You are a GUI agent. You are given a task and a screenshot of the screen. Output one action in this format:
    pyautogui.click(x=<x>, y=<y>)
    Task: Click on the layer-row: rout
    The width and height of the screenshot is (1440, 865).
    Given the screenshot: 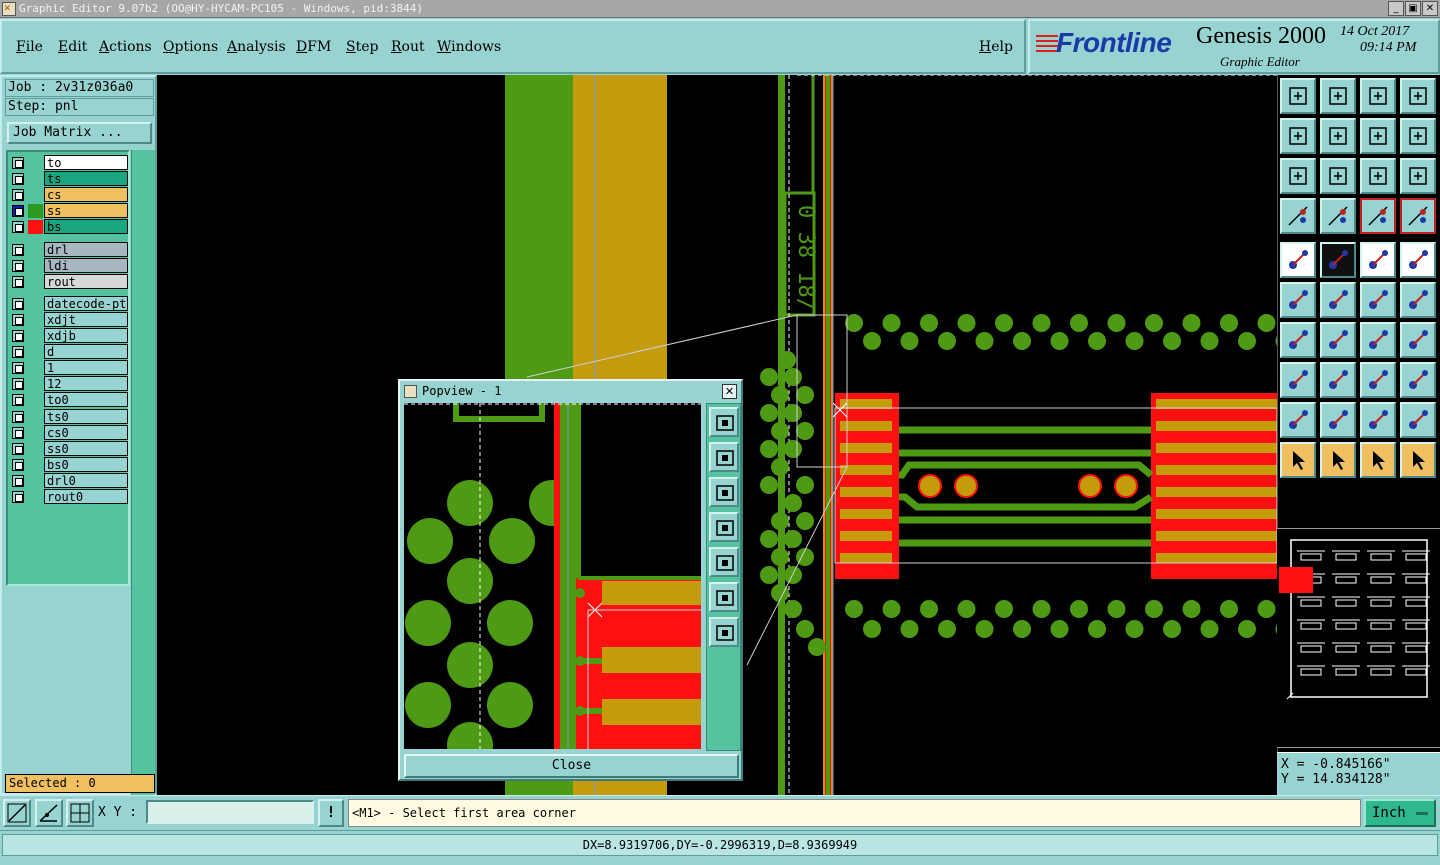 What is the action you would take?
    pyautogui.click(x=69, y=281)
    